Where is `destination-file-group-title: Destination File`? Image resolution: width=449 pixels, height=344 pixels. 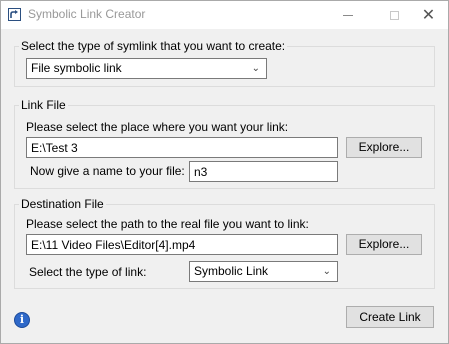
destination-file-group-title: Destination File is located at coordinates (62, 204).